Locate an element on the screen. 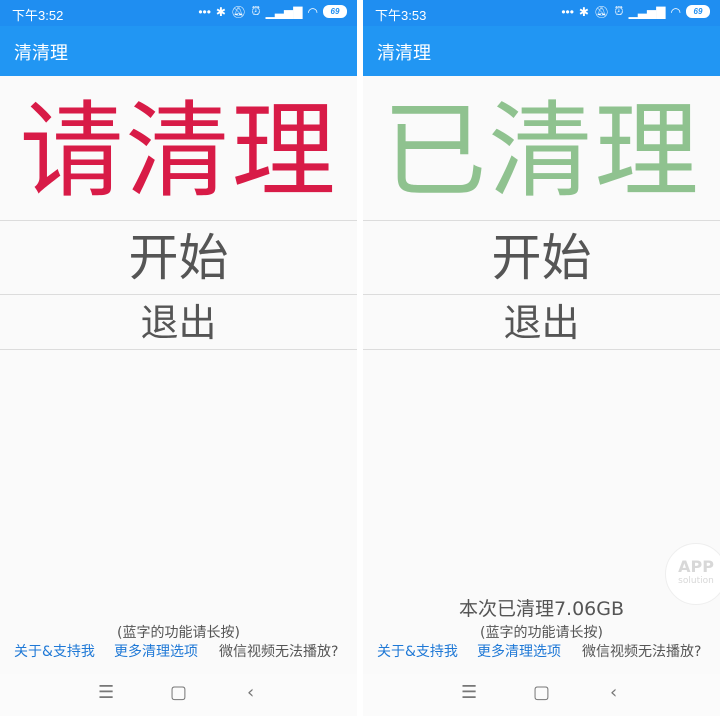 This screenshot has height=716, width=720. status-time: 下午3:52 is located at coordinates (38, 15).